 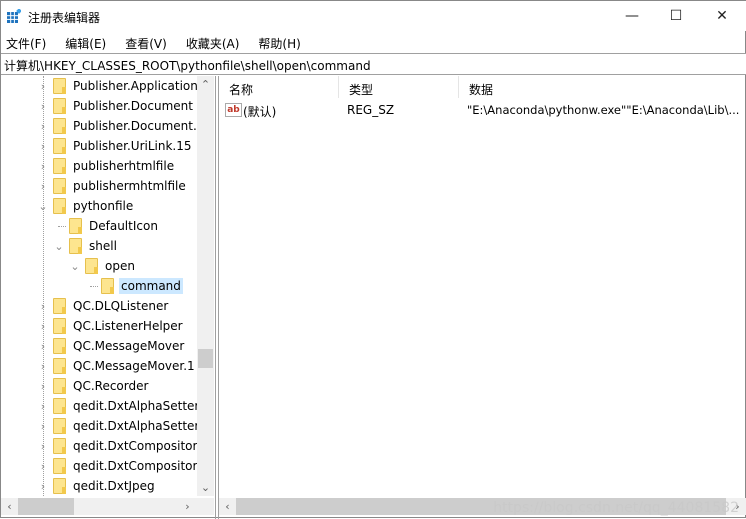 What do you see at coordinates (14, 16) in the screenshot?
I see `registry-editor-icon` at bounding box center [14, 16].